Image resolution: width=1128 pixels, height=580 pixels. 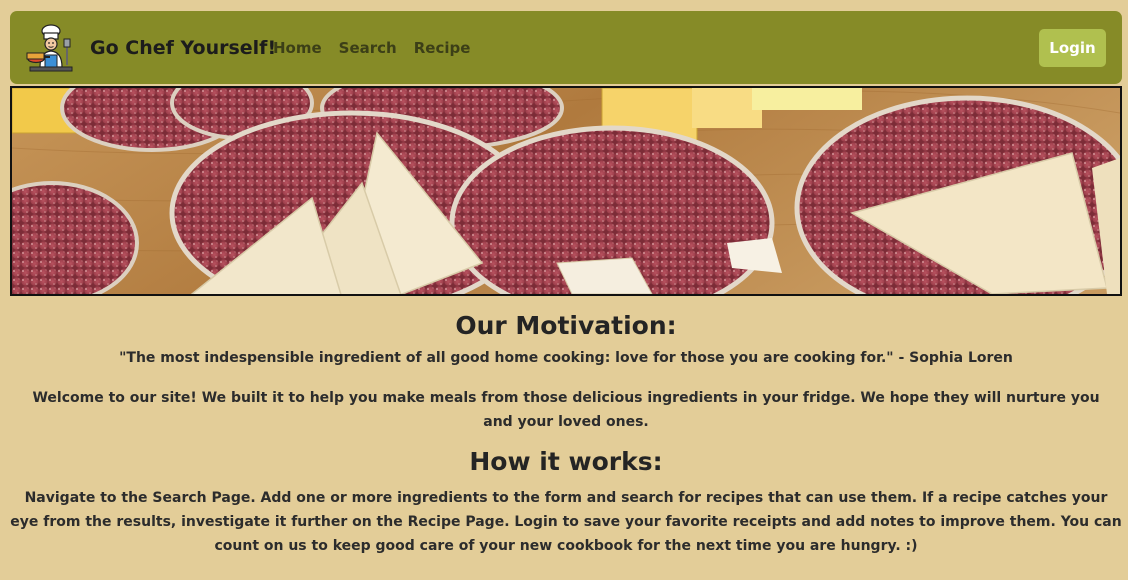 What do you see at coordinates (1072, 48) in the screenshot?
I see `login-button: Login` at bounding box center [1072, 48].